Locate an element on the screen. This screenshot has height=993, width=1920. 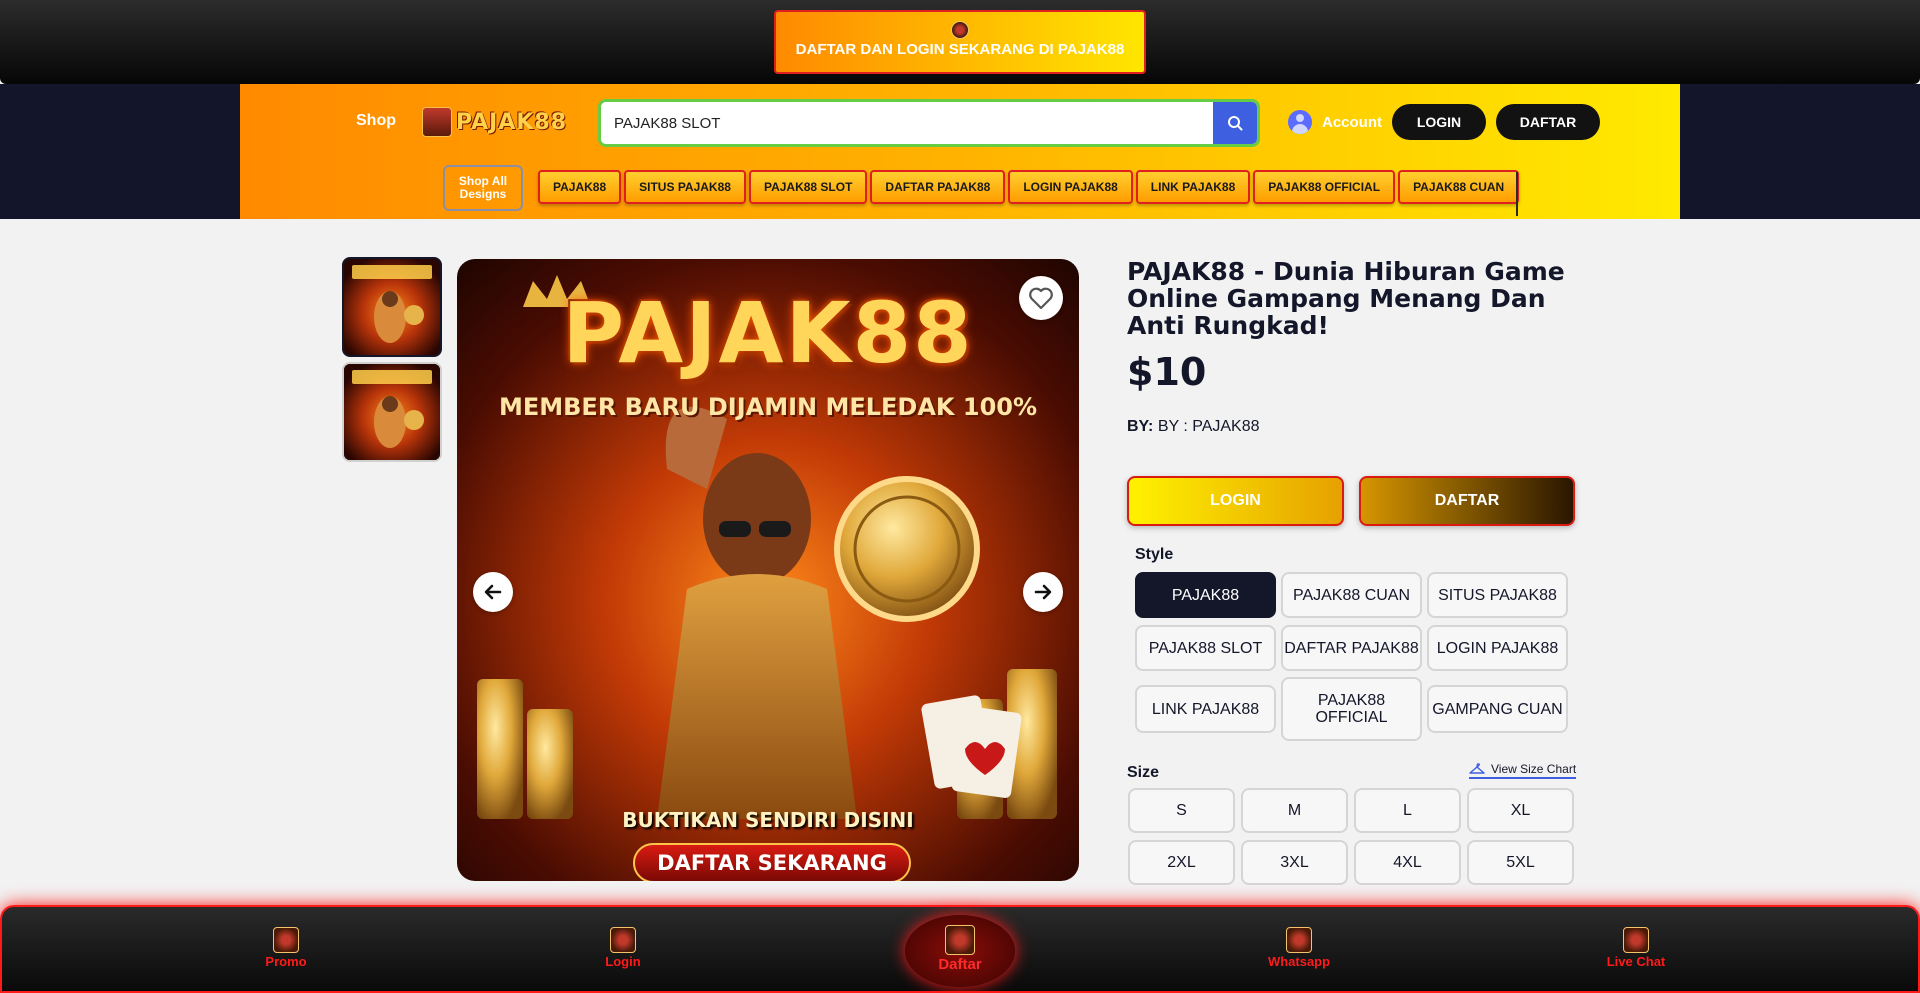
category-divider is located at coordinates (1517, 194).